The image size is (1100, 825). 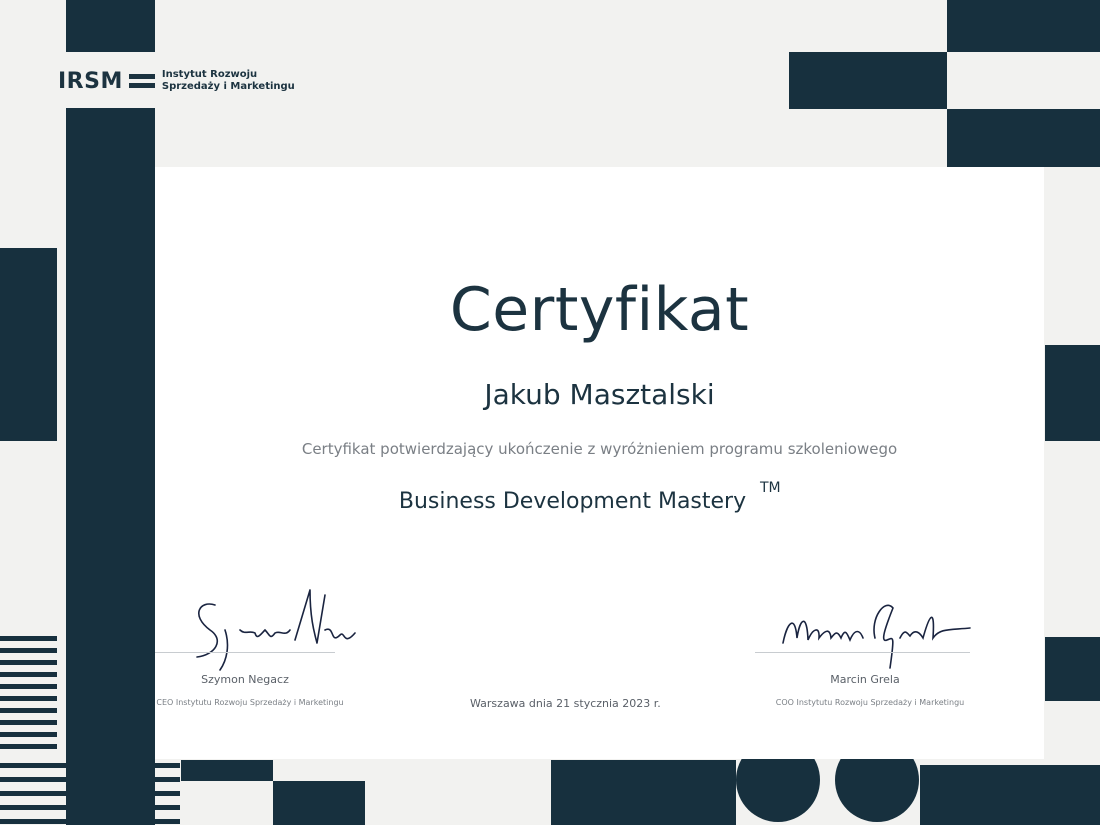 What do you see at coordinates (209, 74) in the screenshot?
I see `logo-line-1: Instytut Rozwoju` at bounding box center [209, 74].